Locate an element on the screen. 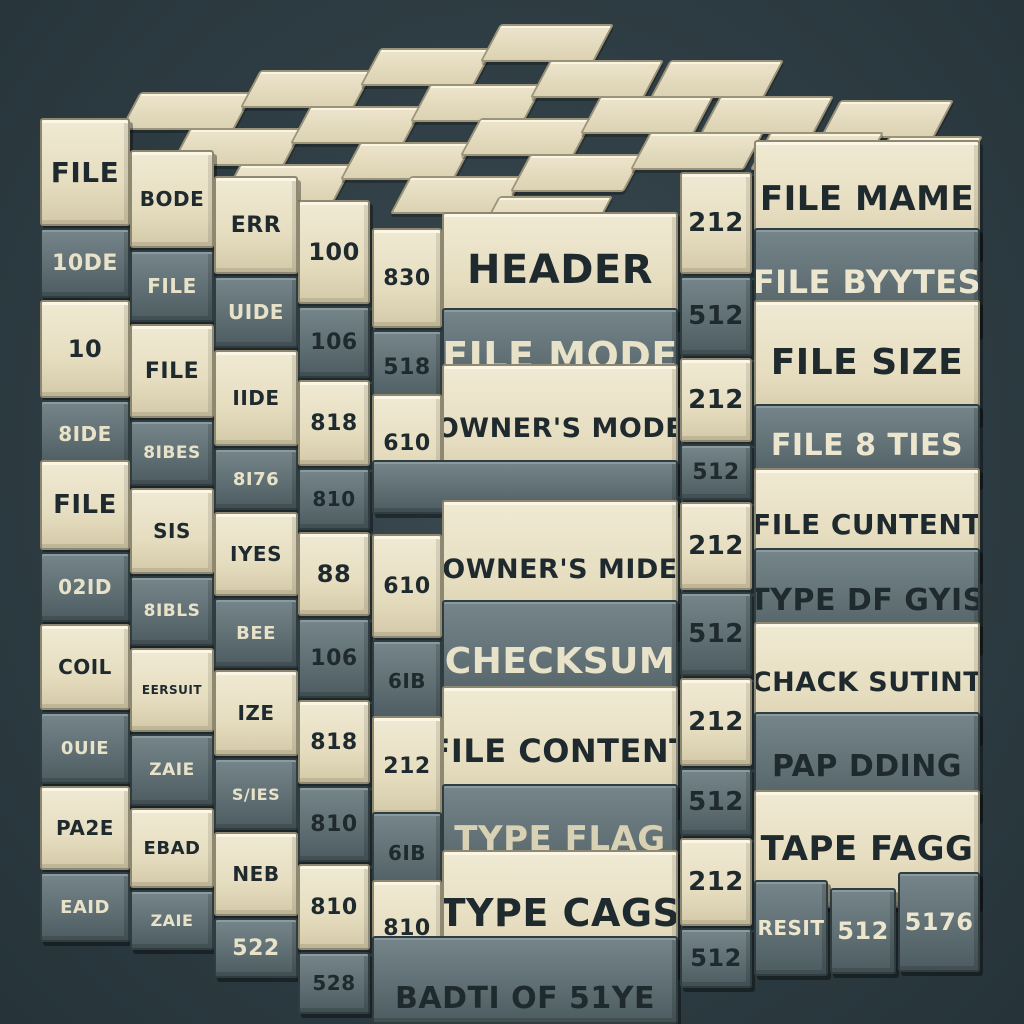 Image resolution: width=1024 pixels, height=1024 pixels. block-left-b-6: 8IBLS is located at coordinates (172, 611).